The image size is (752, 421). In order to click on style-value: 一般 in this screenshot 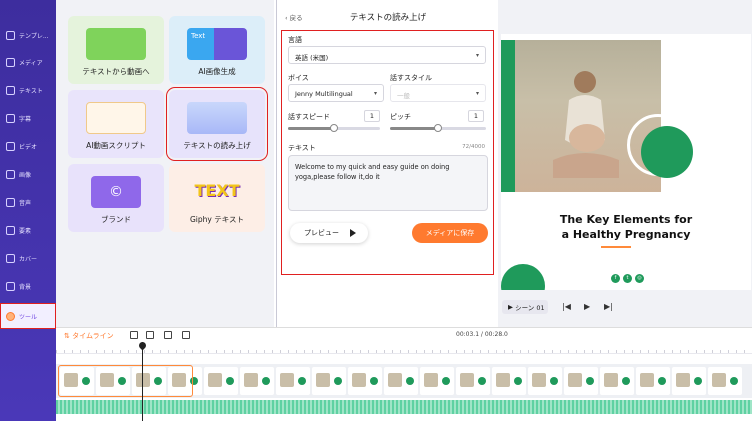, I will do `click(403, 96)`.